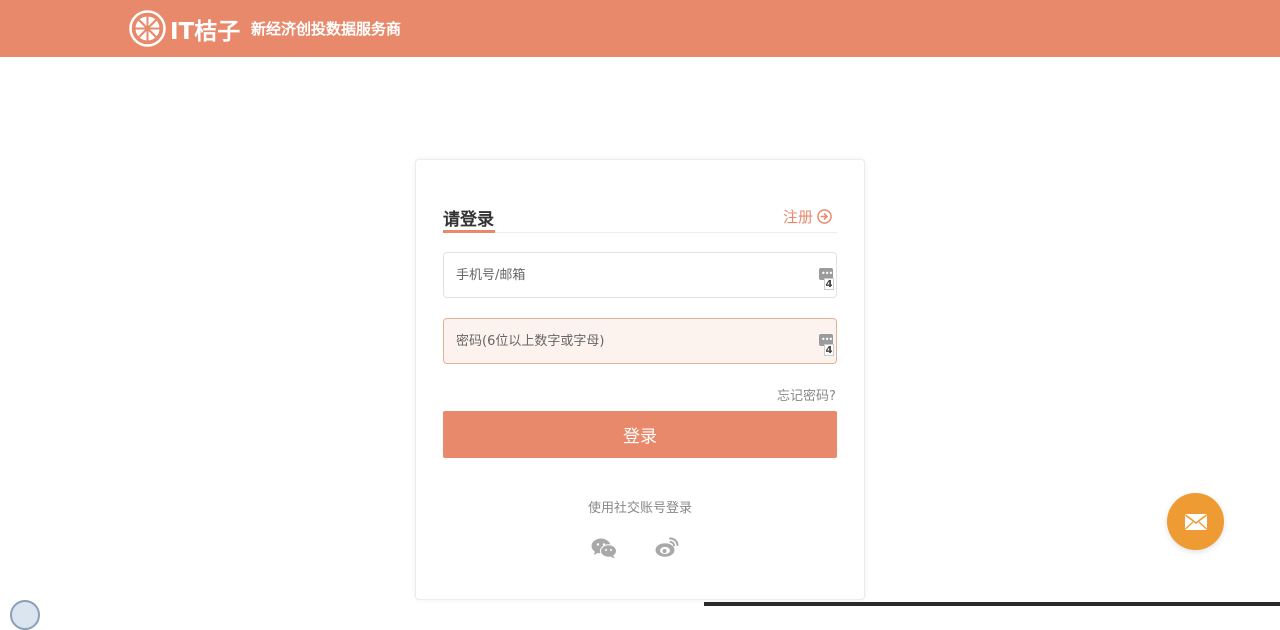  What do you see at coordinates (640, 434) in the screenshot?
I see `login-button: 登录` at bounding box center [640, 434].